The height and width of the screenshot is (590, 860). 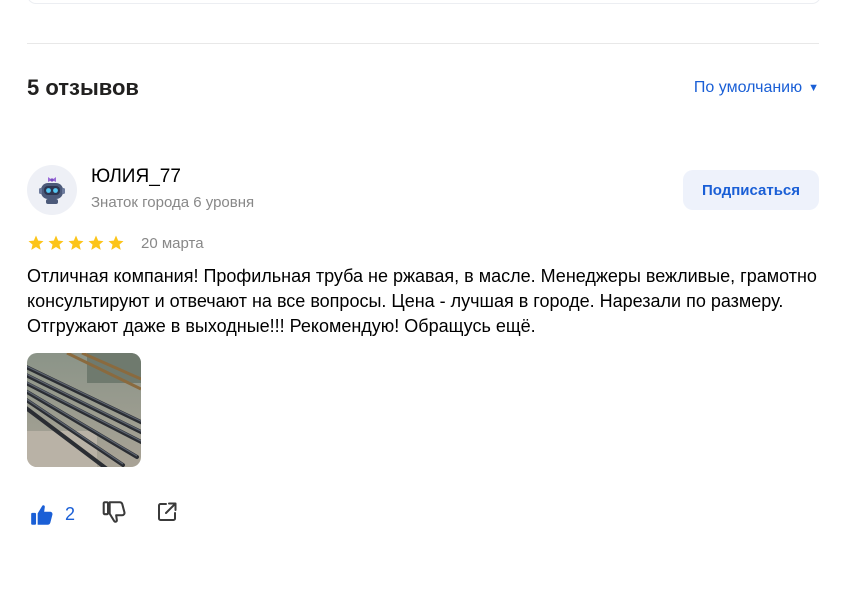 What do you see at coordinates (173, 202) in the screenshot?
I see `author-level: Знаток города 6 уровня` at bounding box center [173, 202].